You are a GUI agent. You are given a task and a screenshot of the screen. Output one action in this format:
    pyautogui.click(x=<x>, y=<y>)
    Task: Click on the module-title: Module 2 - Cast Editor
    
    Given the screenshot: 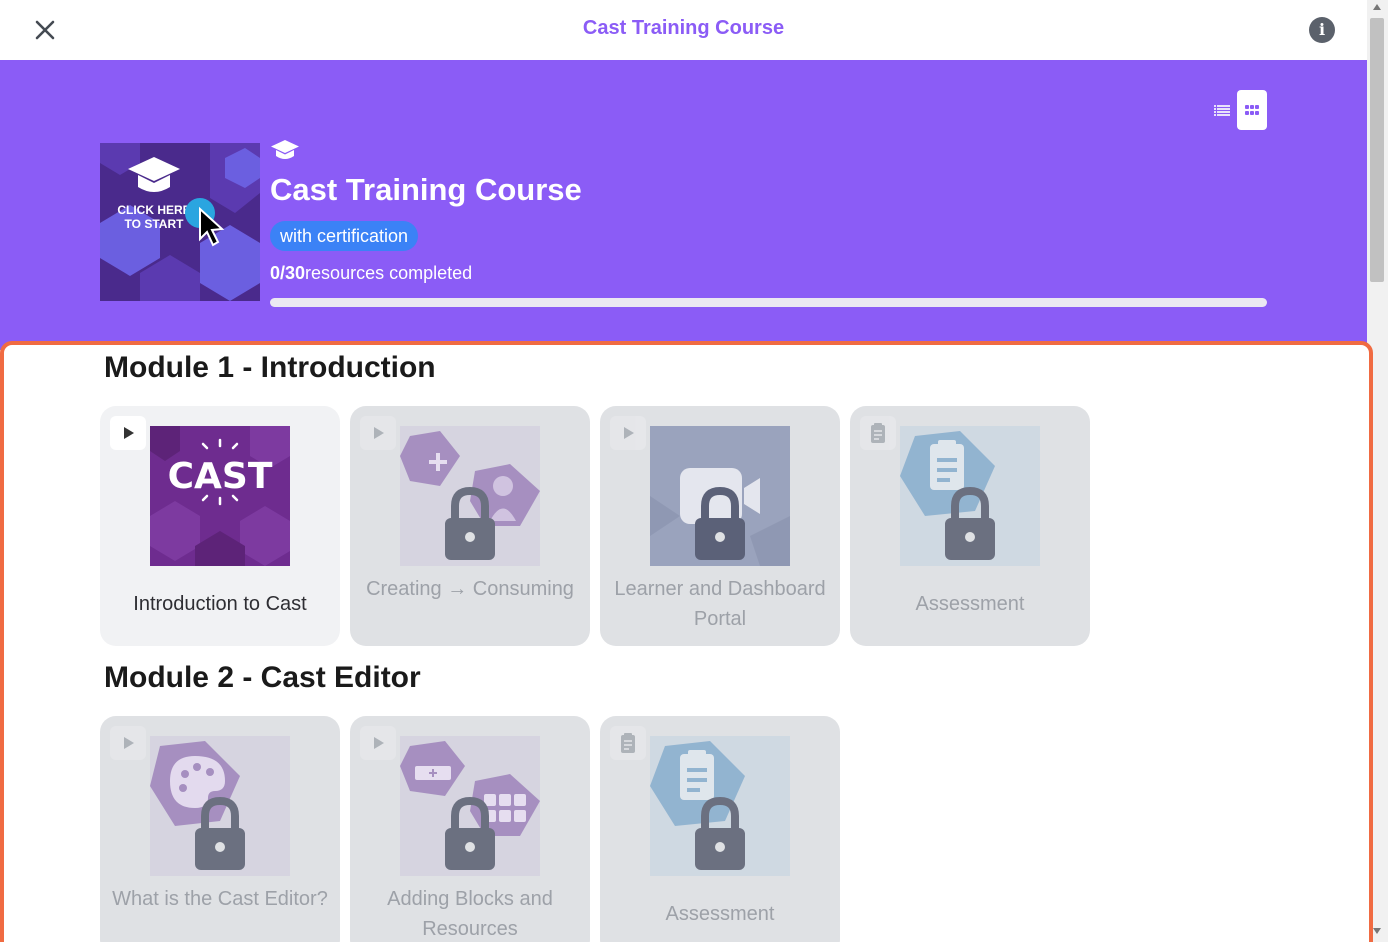 What is the action you would take?
    pyautogui.click(x=262, y=677)
    